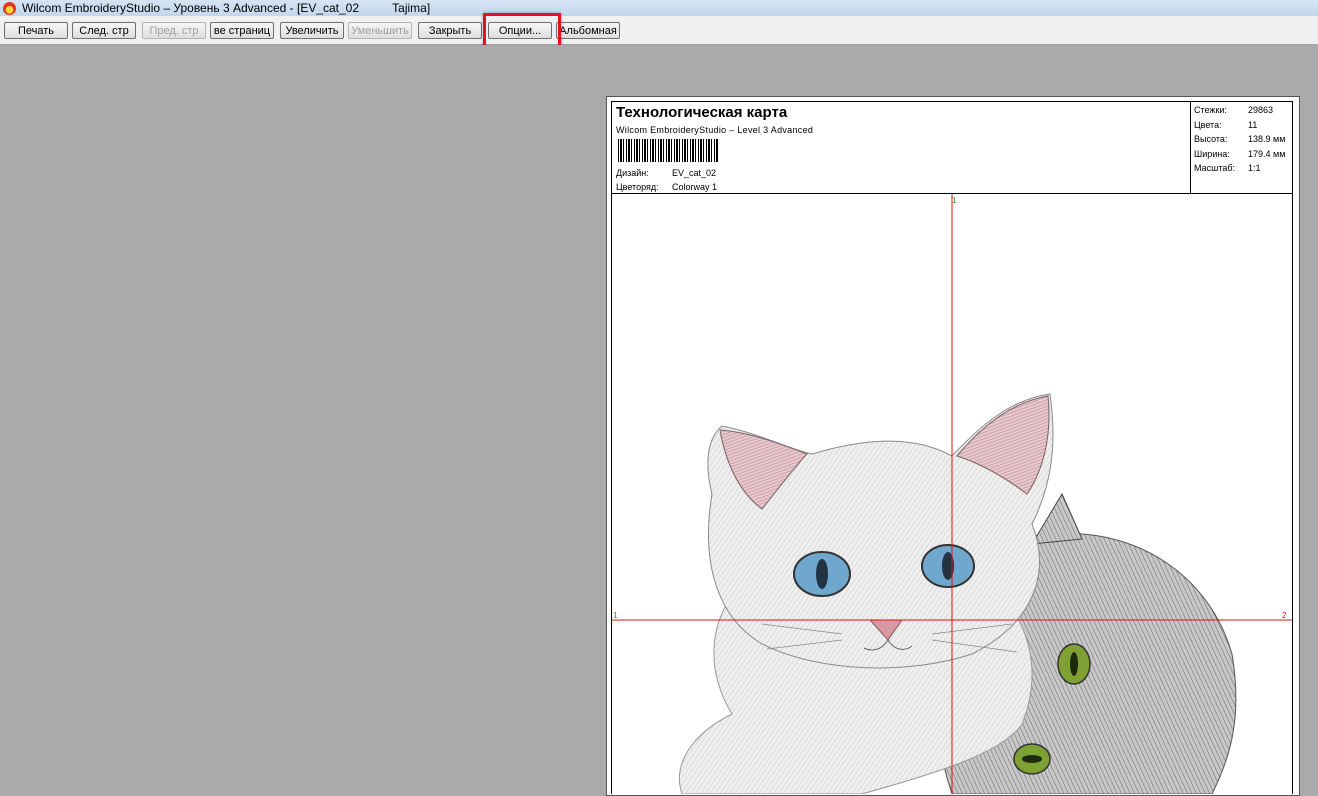  I want to click on print-button: Печать, so click(36, 30).